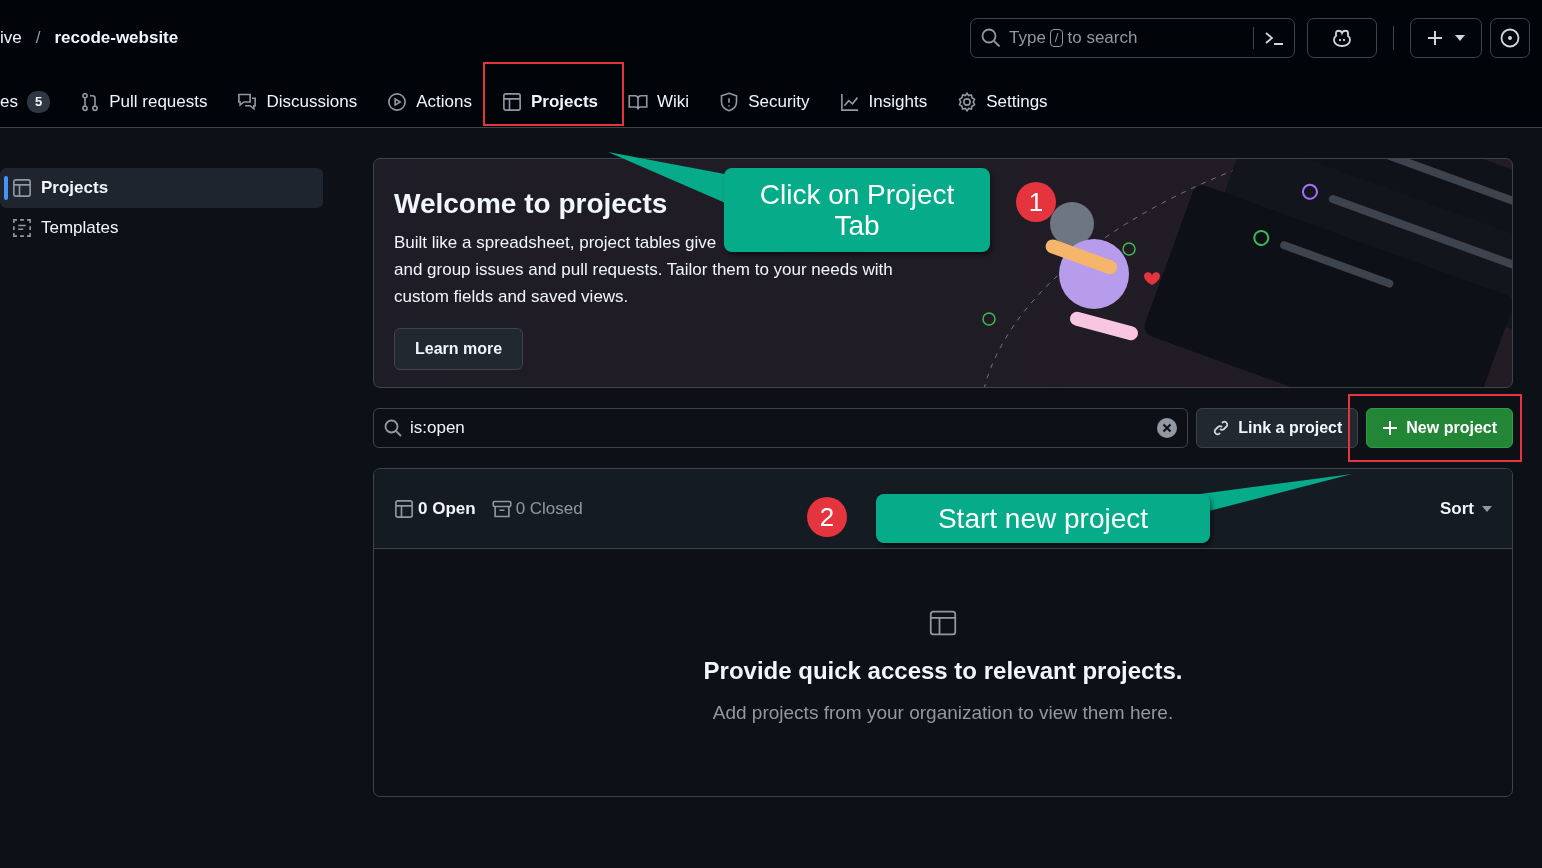  What do you see at coordinates (459, 348) in the screenshot?
I see `learn-more-button: Learn more` at bounding box center [459, 348].